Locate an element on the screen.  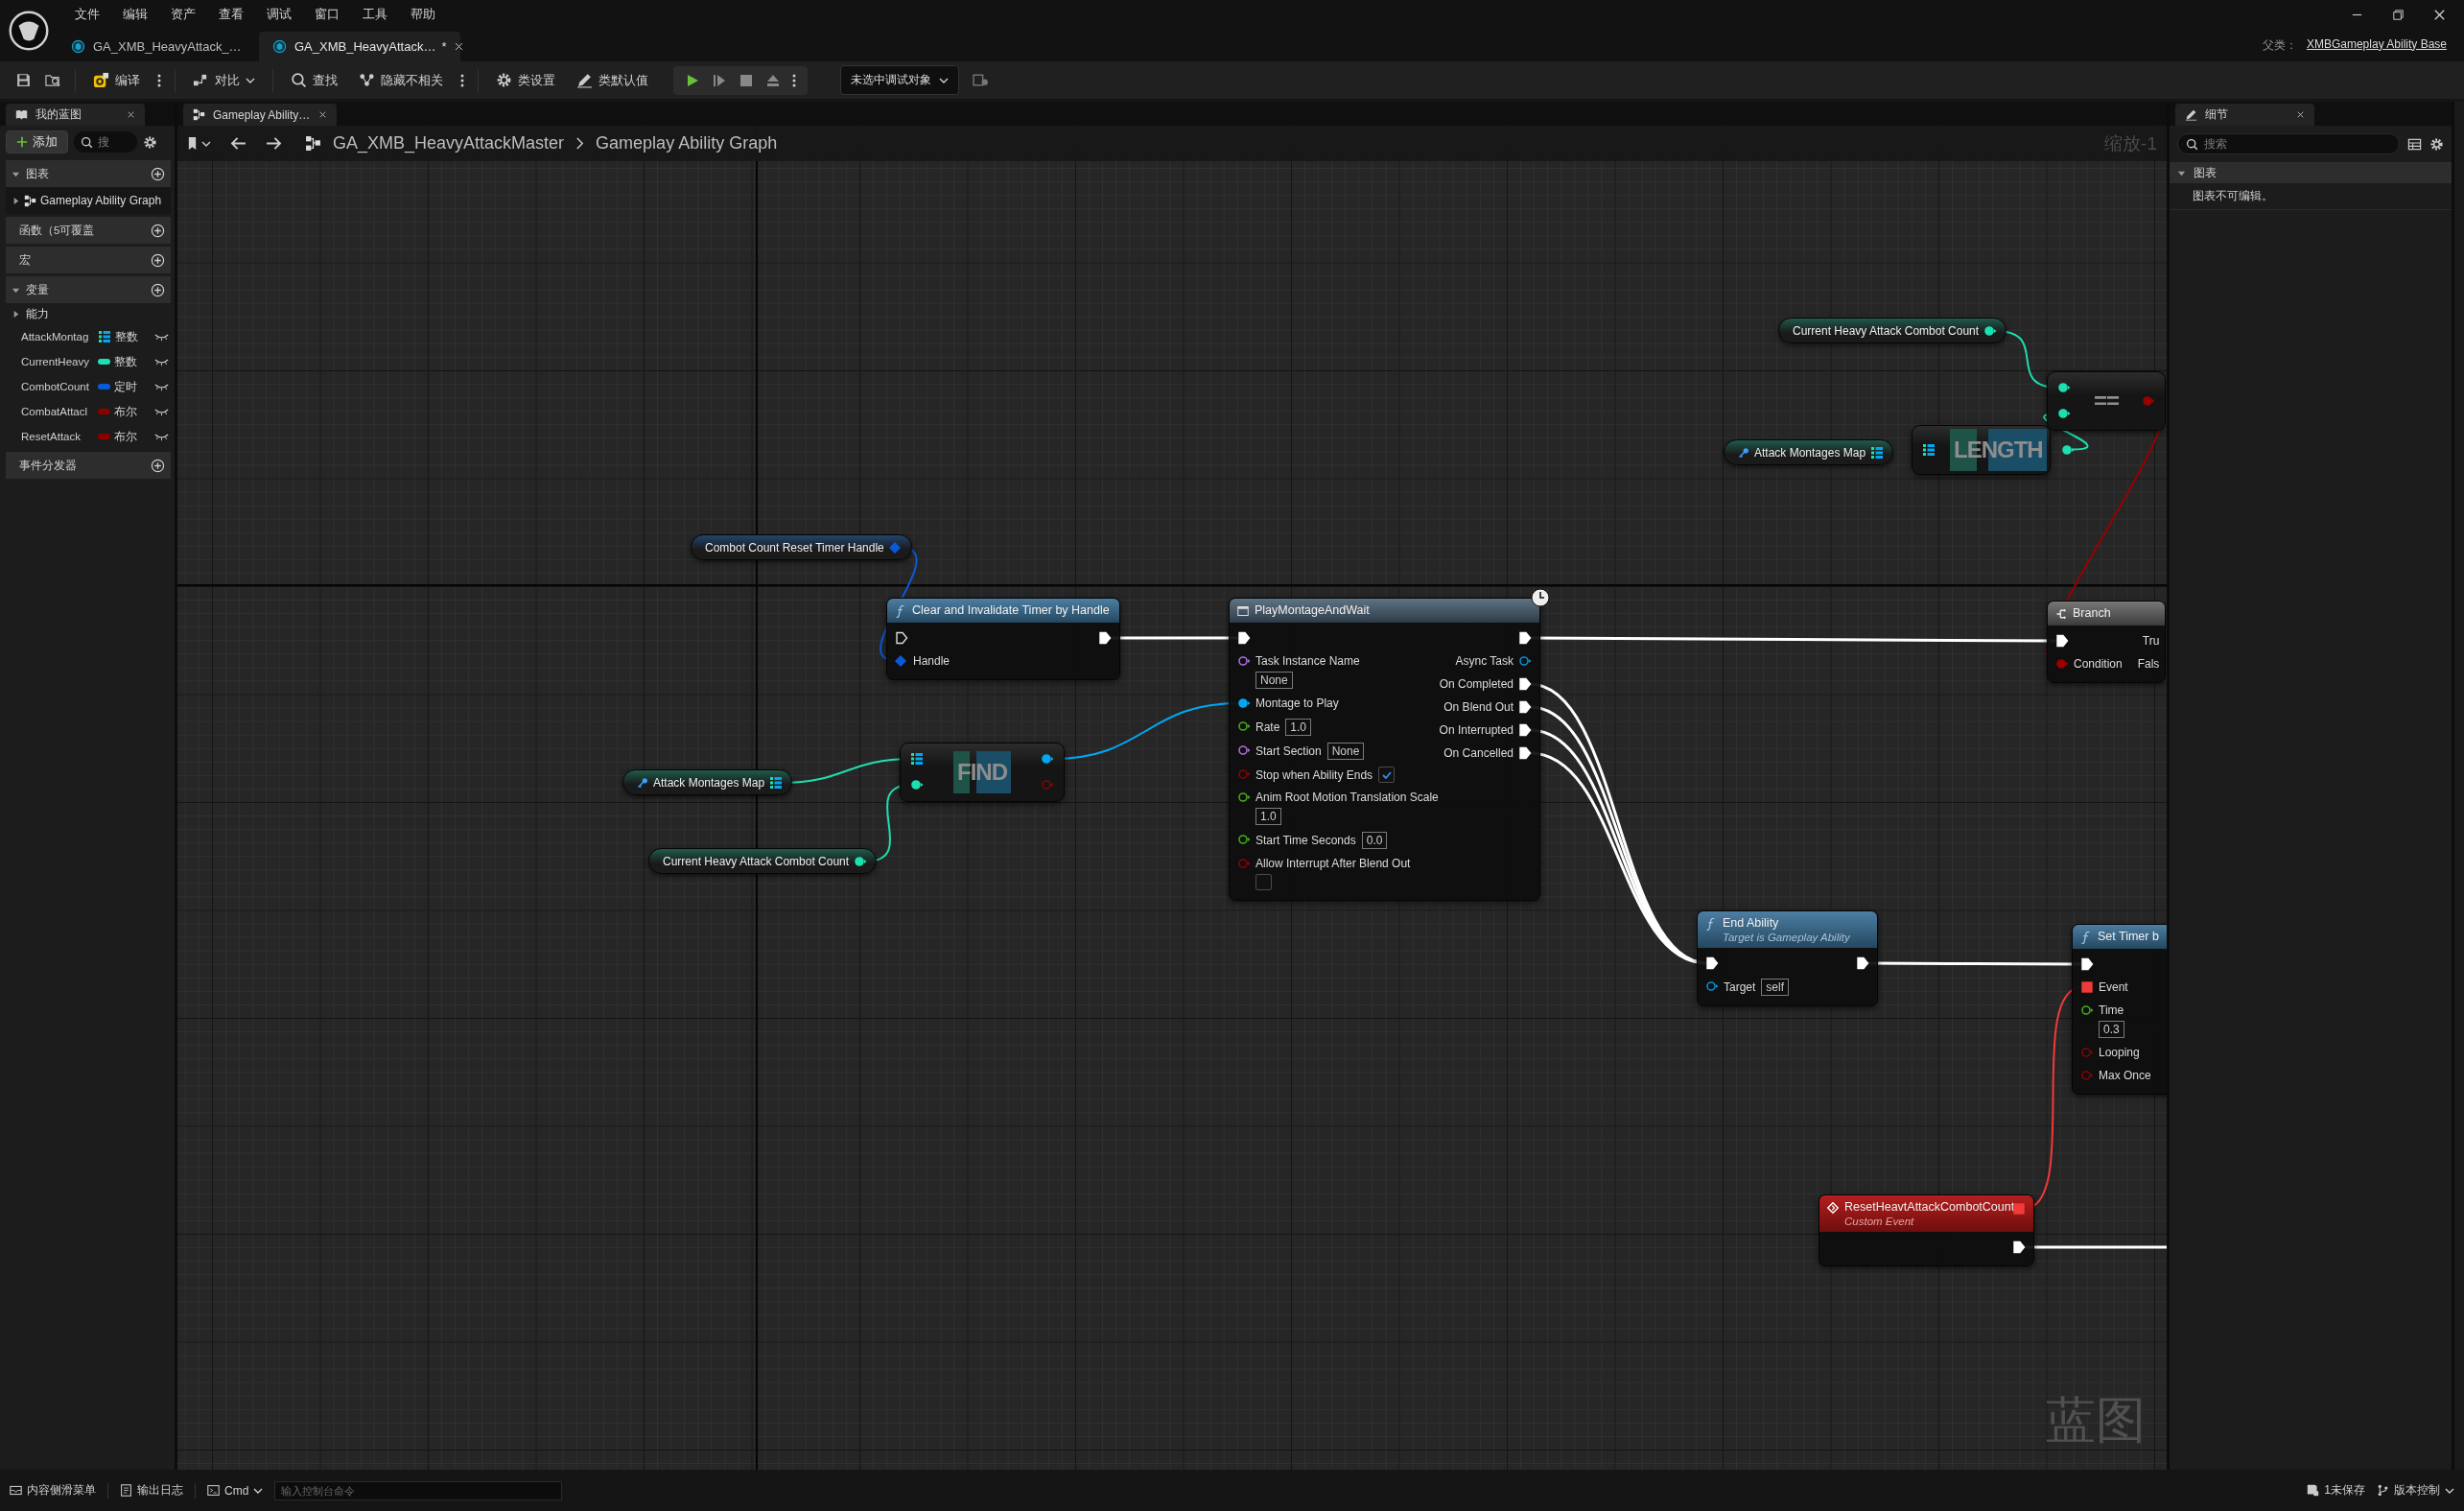
unsaved-button: 1未保存 is located at coordinates (2336, 1490).